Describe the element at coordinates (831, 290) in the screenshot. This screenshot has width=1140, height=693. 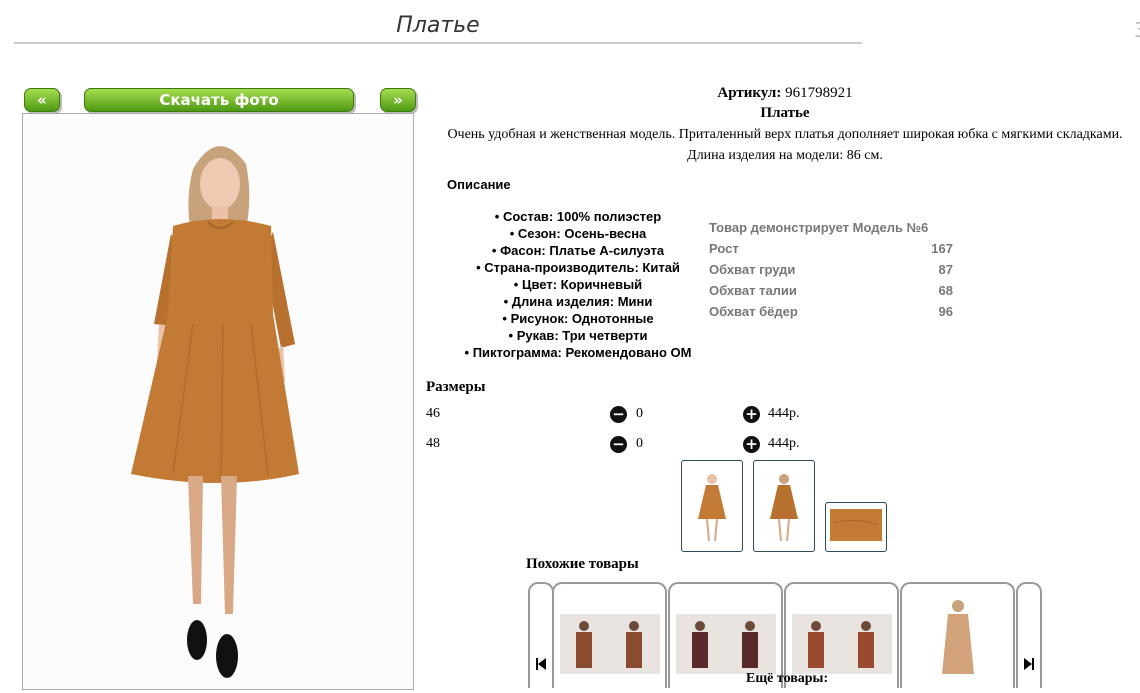
I see `model-row: Обхват талии 68` at that location.